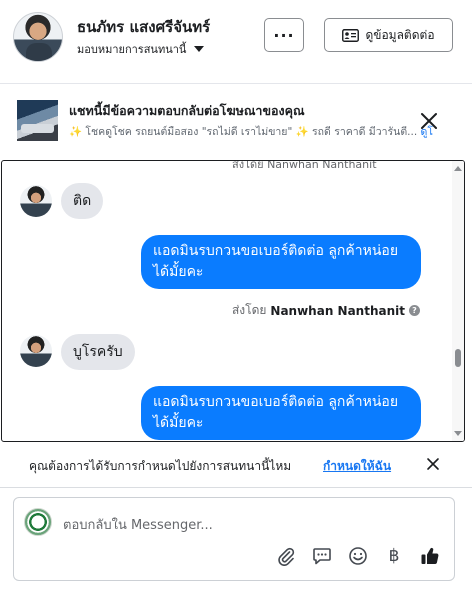 The width and height of the screenshot is (472, 599). I want to click on payment-button: ฿, so click(394, 556).